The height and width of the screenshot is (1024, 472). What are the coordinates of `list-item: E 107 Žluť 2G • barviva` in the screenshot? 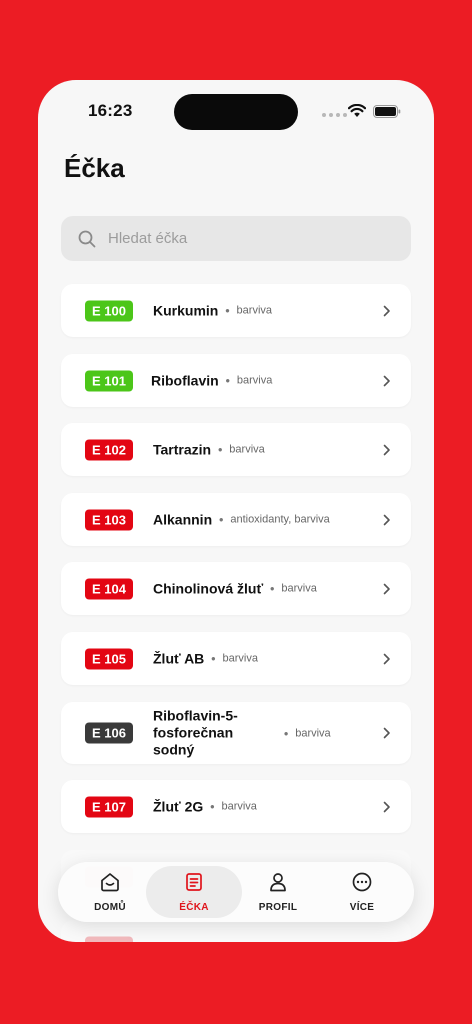 It's located at (236, 806).